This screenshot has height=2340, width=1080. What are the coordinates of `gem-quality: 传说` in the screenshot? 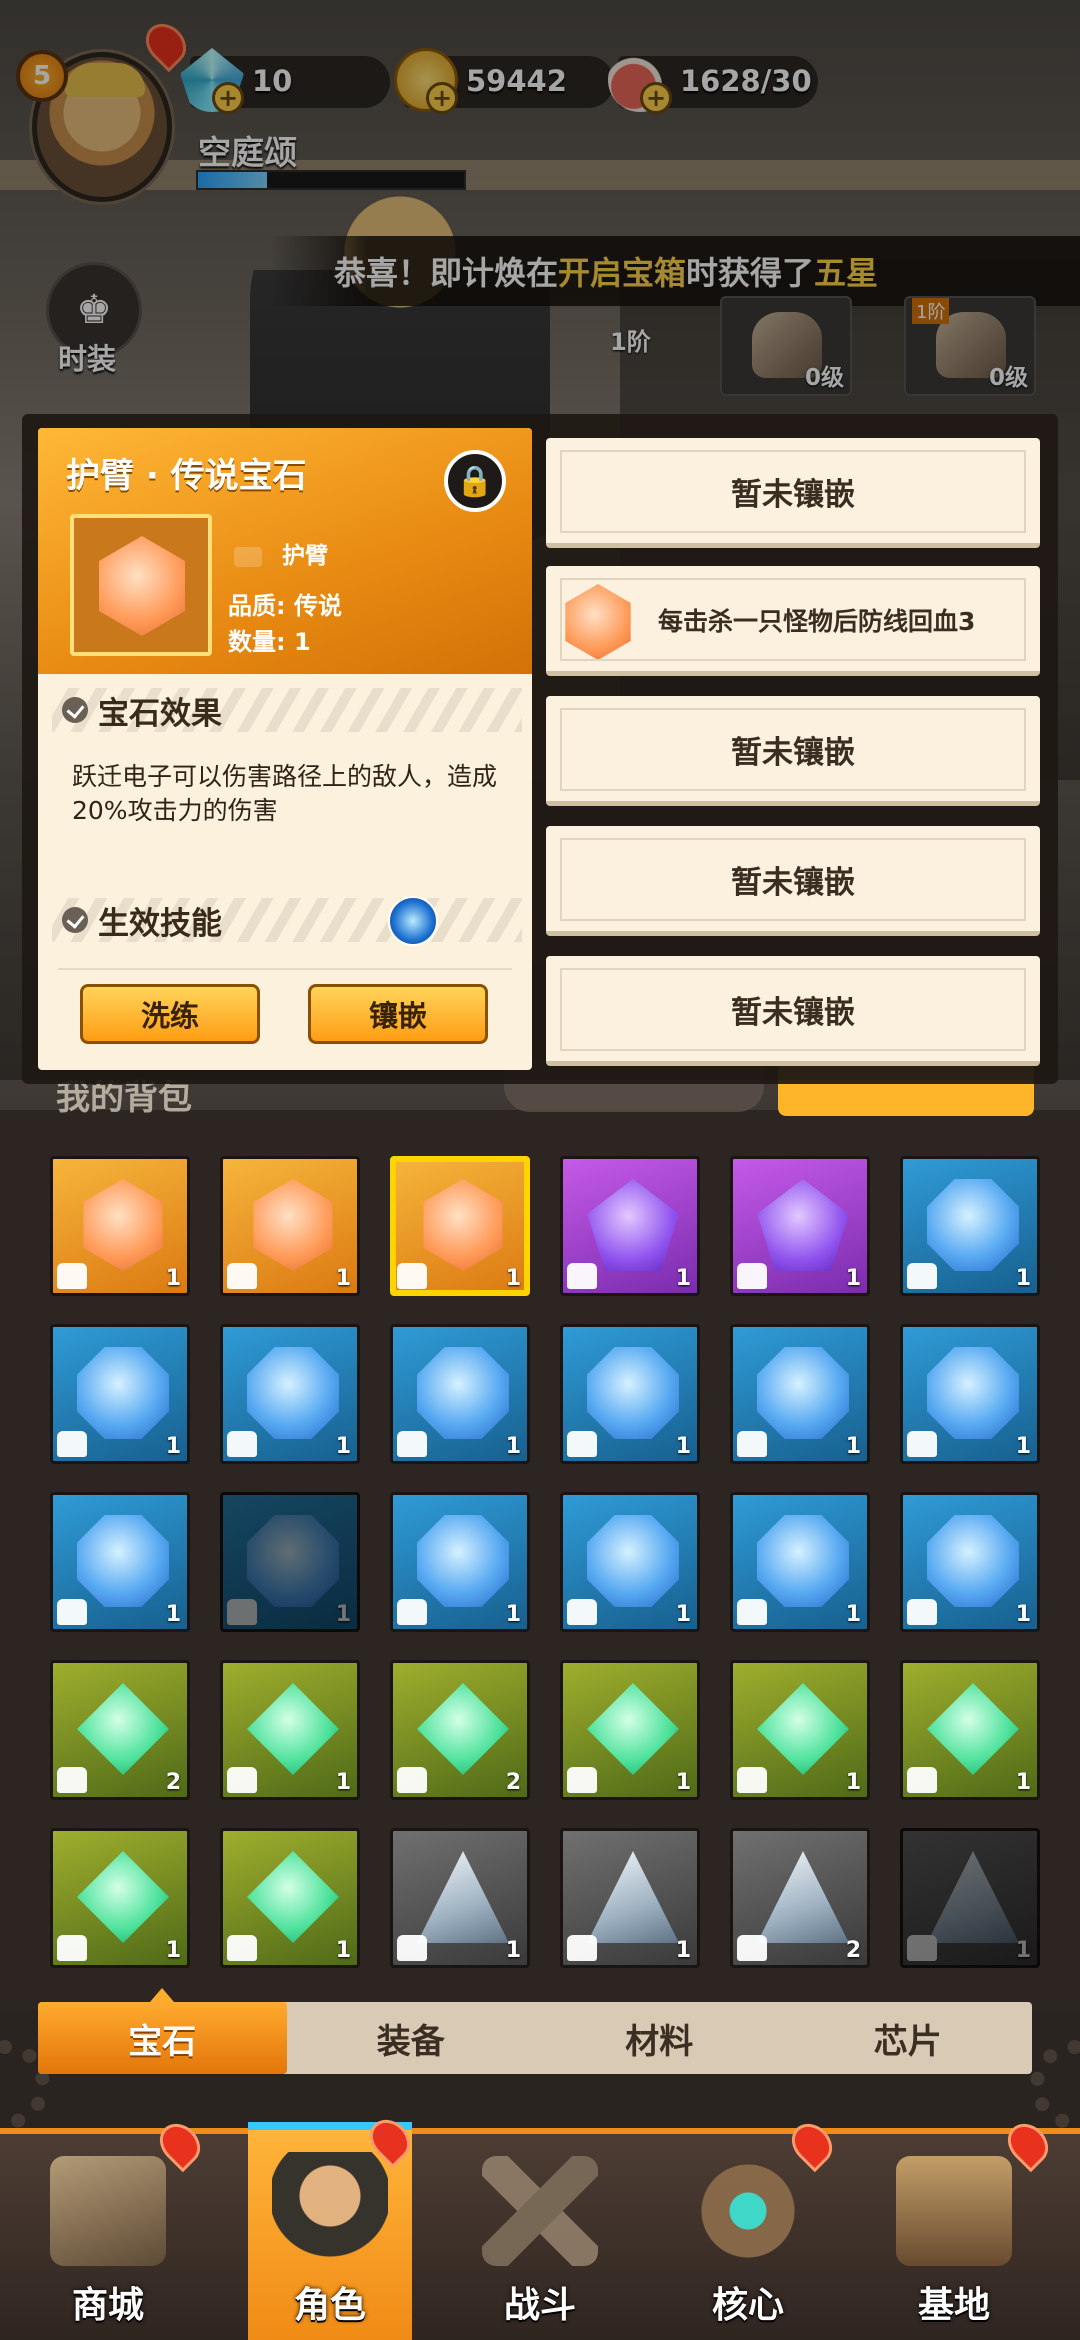 It's located at (317, 606).